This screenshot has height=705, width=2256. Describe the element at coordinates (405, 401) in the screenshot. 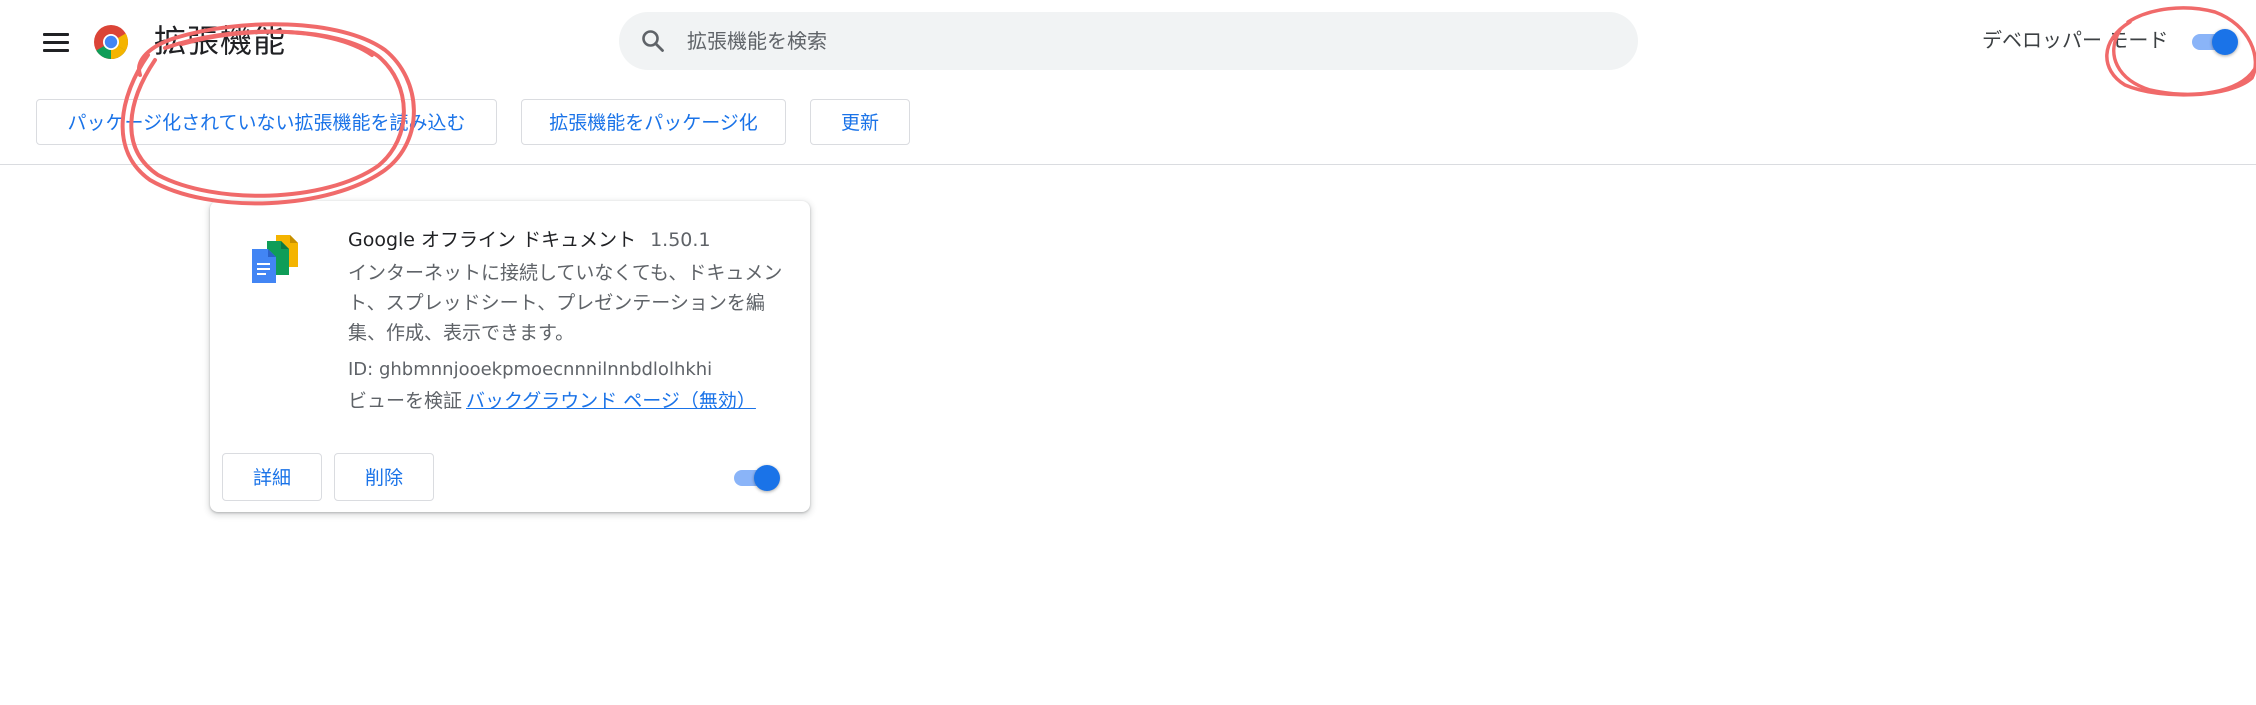

I see `inspect-views-label: ビューを検証` at that location.